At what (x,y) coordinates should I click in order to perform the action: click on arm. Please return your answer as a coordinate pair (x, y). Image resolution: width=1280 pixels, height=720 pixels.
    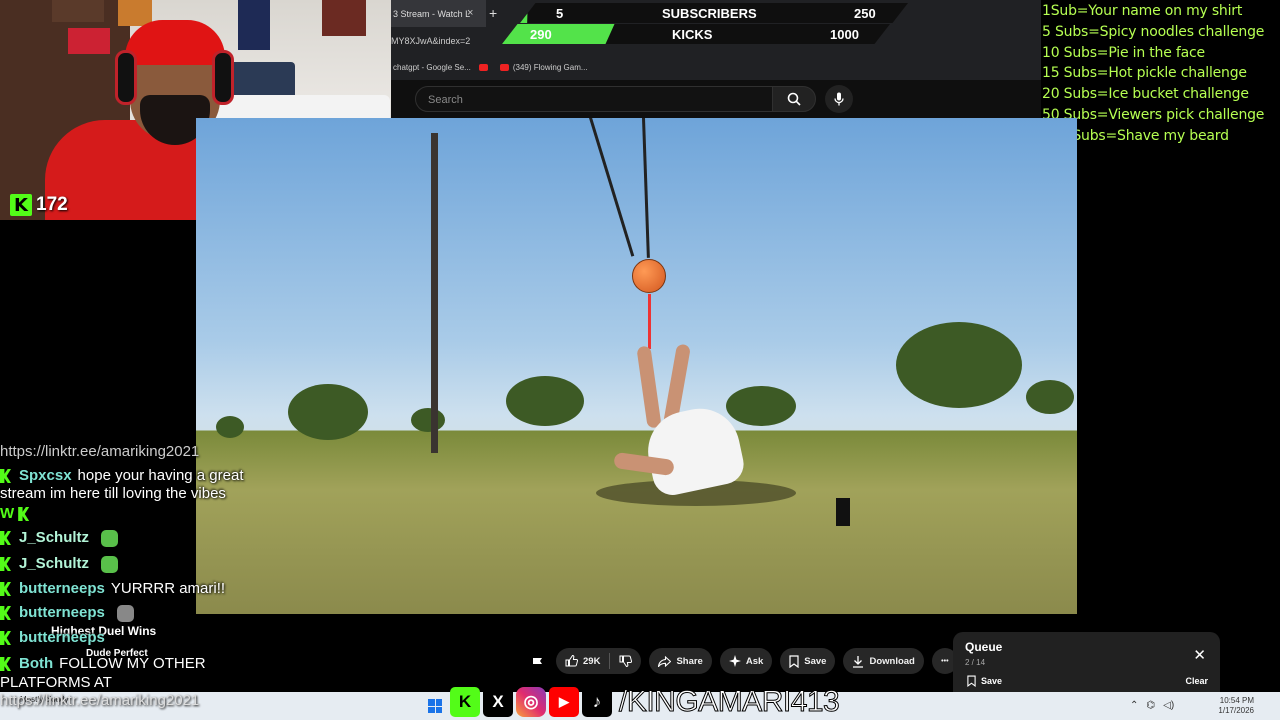
    Looking at the image, I should click on (649, 387).